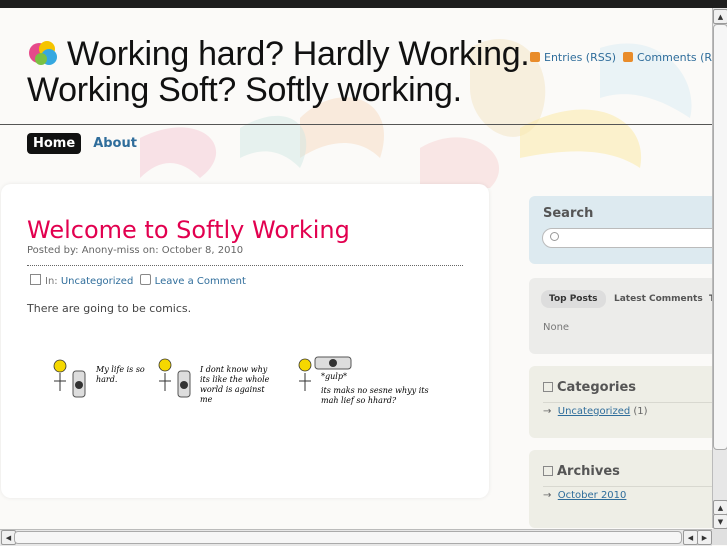 Image resolution: width=727 pixels, height=546 pixels. I want to click on vertical-scroll-thumb, so click(720, 237).